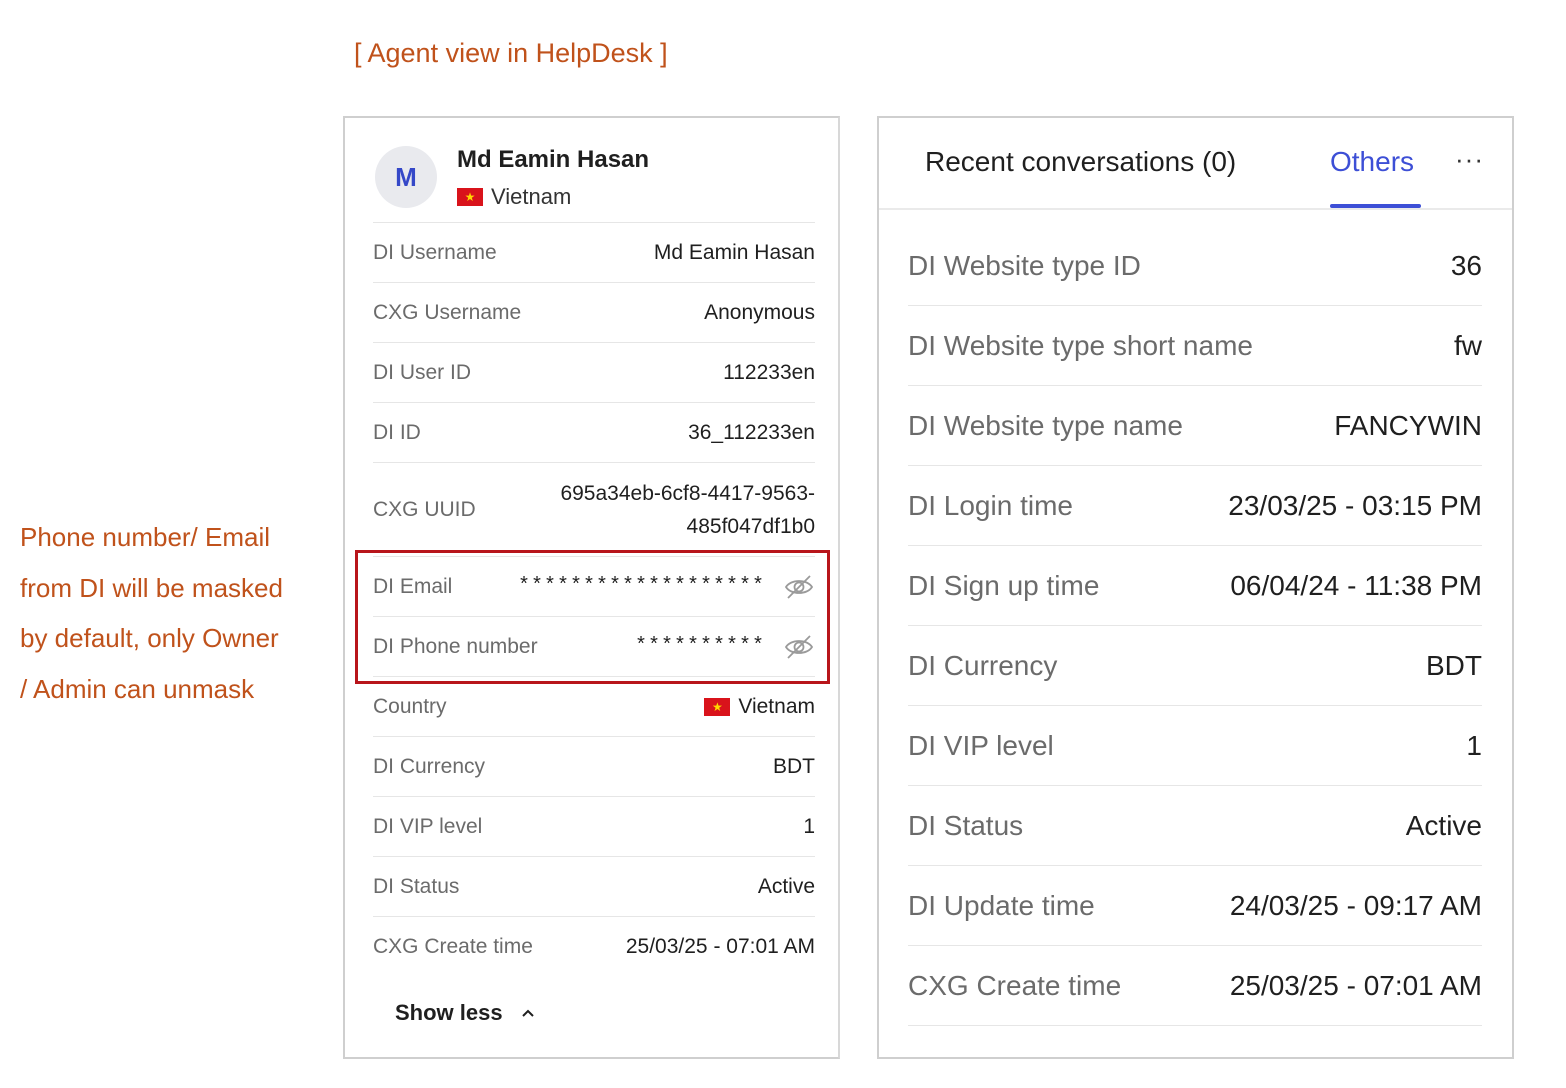 Image resolution: width=1566 pixels, height=1088 pixels. Describe the element at coordinates (594, 706) in the screenshot. I see `attribute-row-country: Country Vietnam` at that location.